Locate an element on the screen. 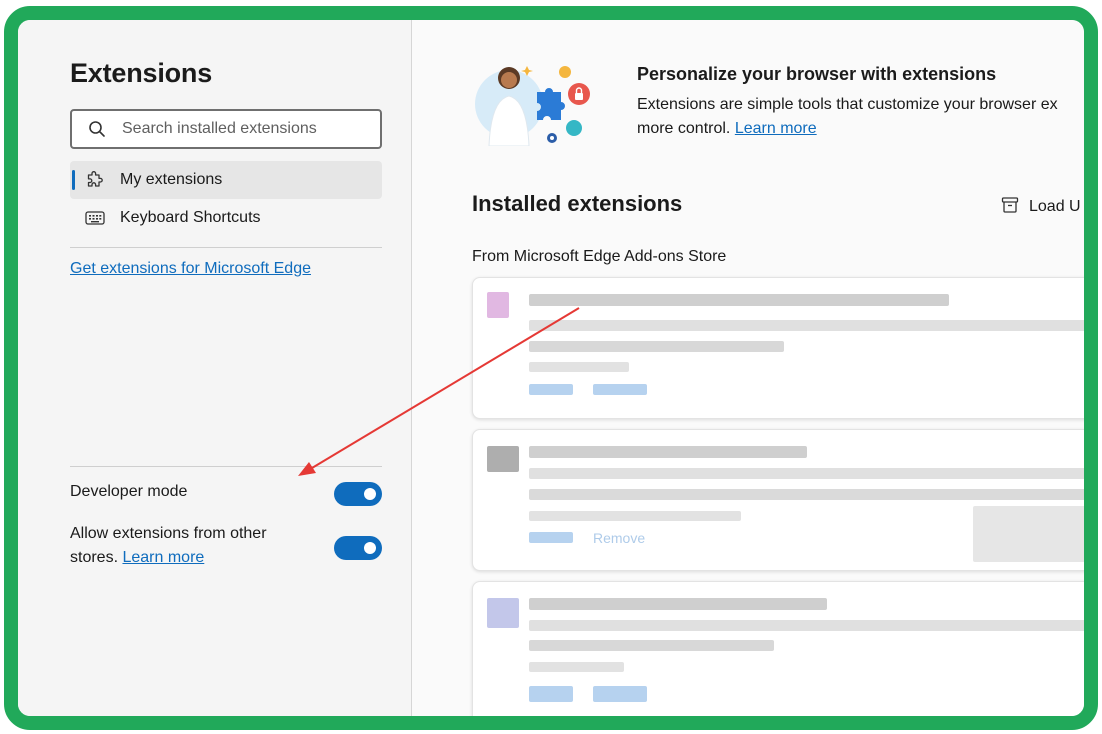  hero-description-line: more control. is located at coordinates (684, 128).